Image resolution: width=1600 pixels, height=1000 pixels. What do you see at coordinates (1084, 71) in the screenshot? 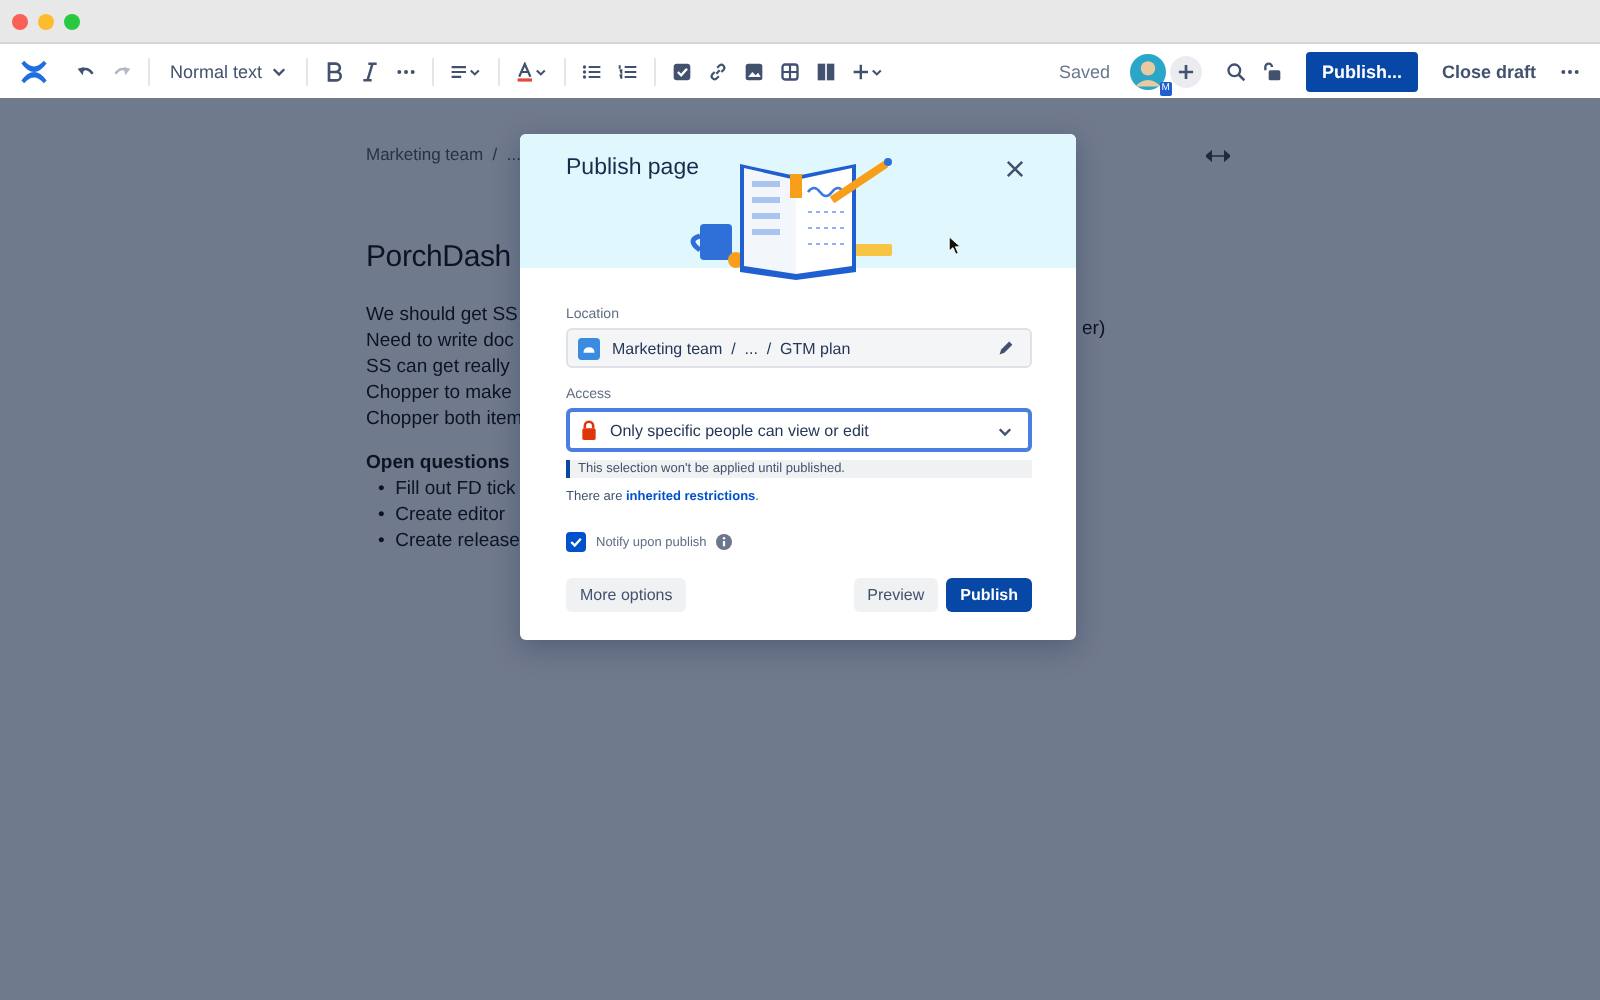
I see `save-status: Saved` at bounding box center [1084, 71].